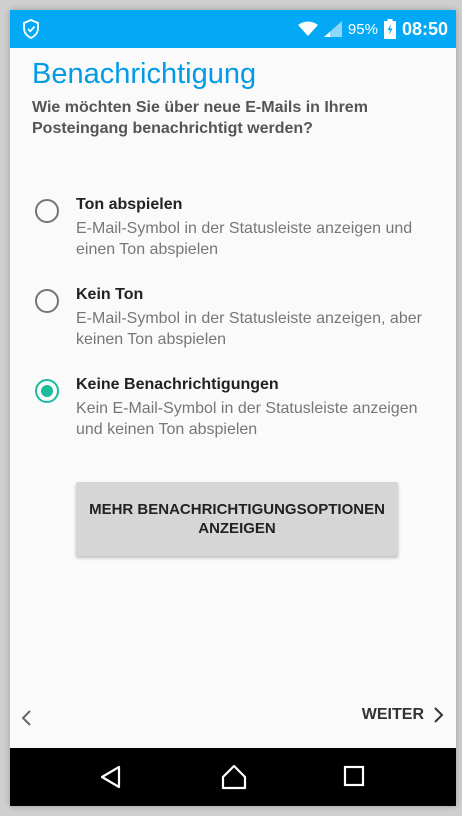  Describe the element at coordinates (129, 204) in the screenshot. I see `option-title: Ton abspielen` at that location.